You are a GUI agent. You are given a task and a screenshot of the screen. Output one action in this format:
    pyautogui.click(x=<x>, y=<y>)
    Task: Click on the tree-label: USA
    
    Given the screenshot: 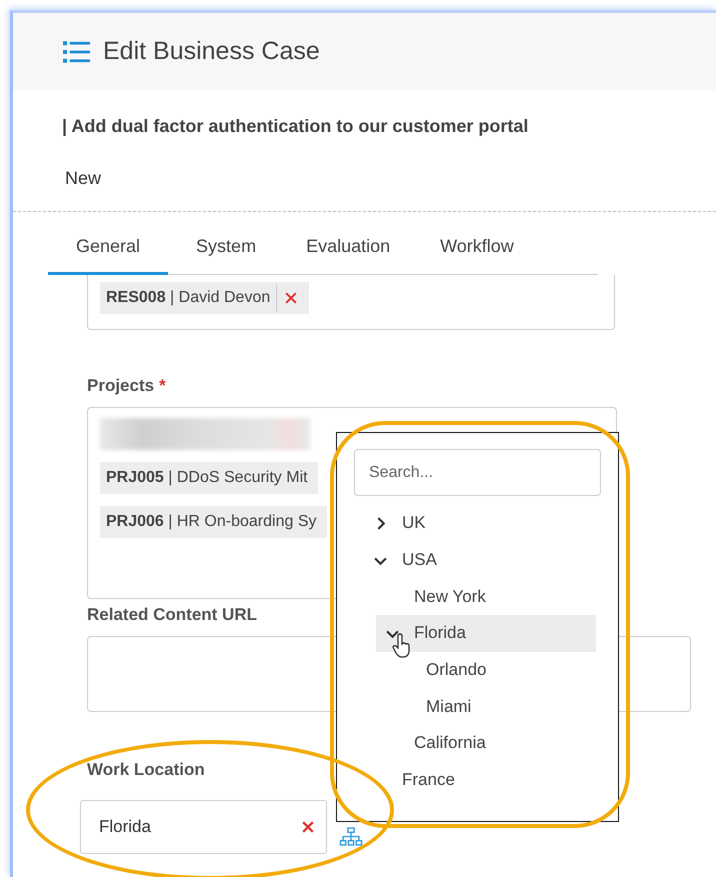 What is the action you would take?
    pyautogui.click(x=419, y=560)
    